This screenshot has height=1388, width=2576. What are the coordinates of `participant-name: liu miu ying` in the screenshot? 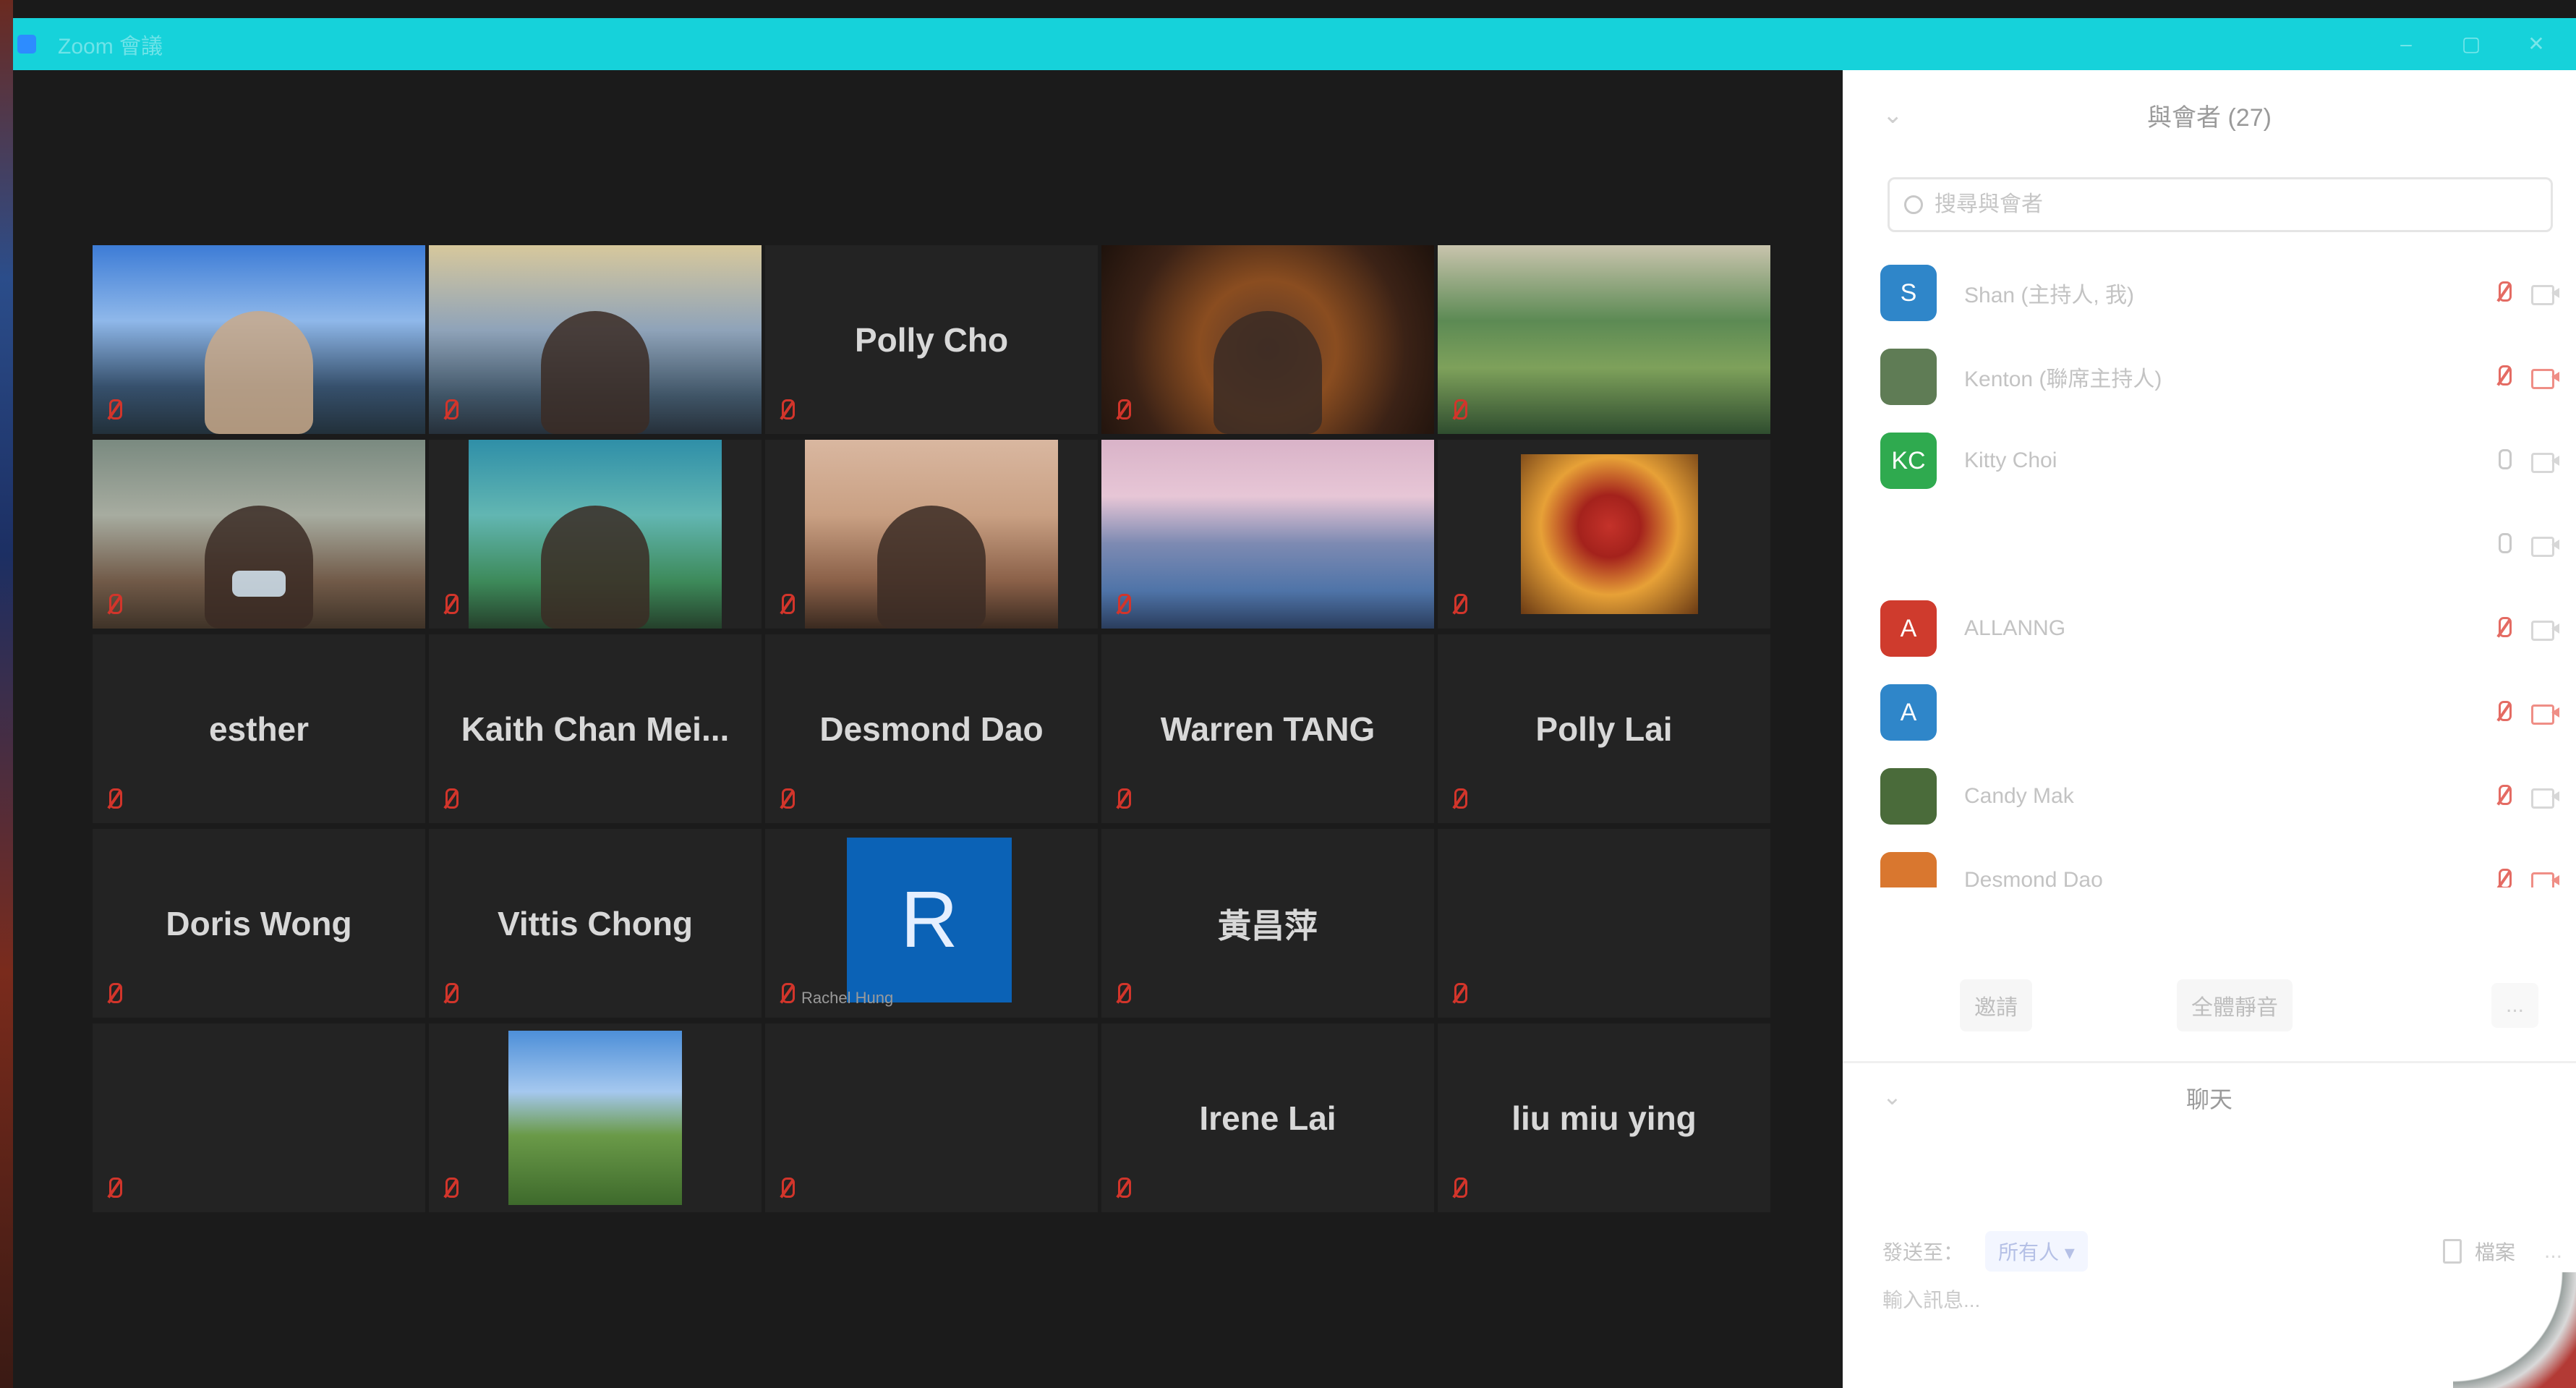 It's located at (1604, 1118).